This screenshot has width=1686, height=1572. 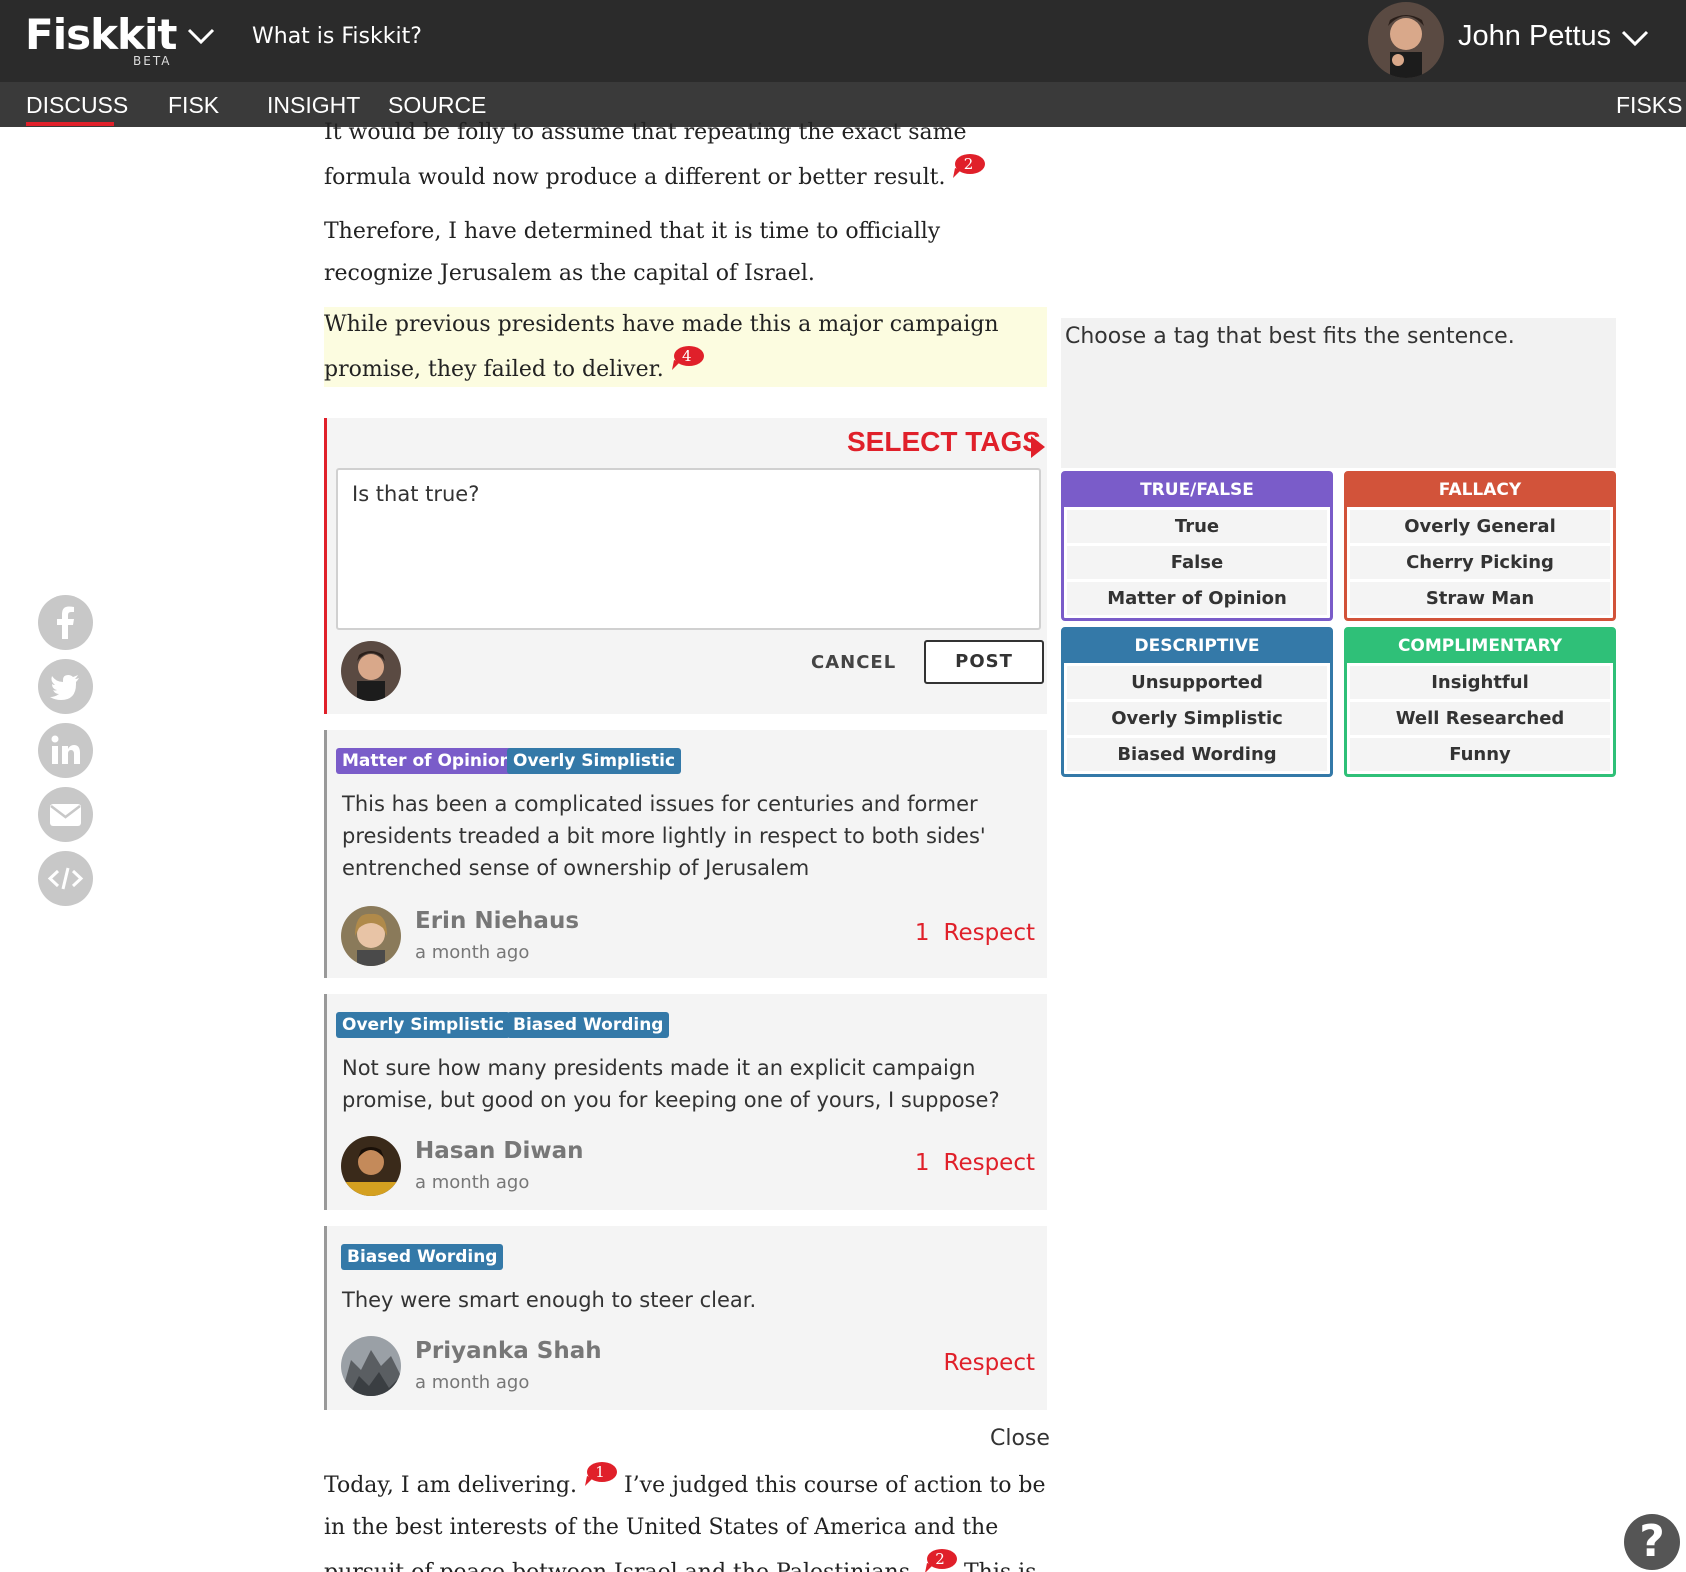 I want to click on email-icon, so click(x=65, y=815).